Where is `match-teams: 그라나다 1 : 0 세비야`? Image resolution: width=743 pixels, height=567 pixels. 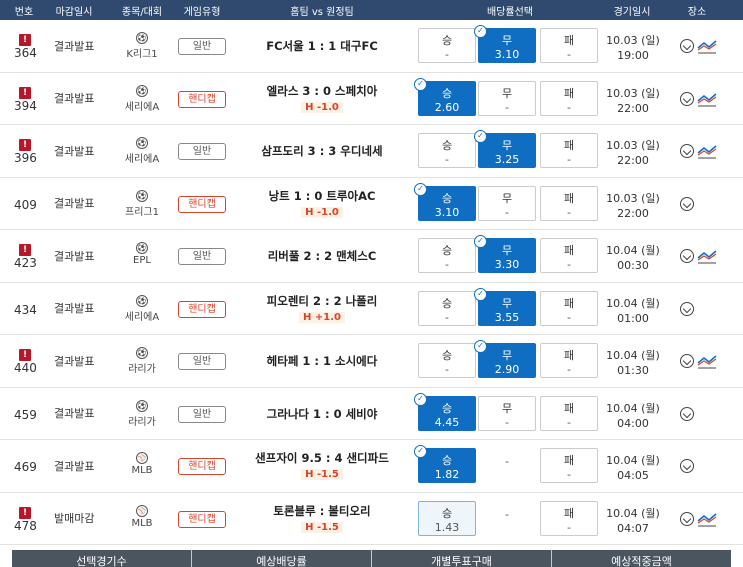 match-teams: 그라나다 1 : 0 세비야 is located at coordinates (322, 414).